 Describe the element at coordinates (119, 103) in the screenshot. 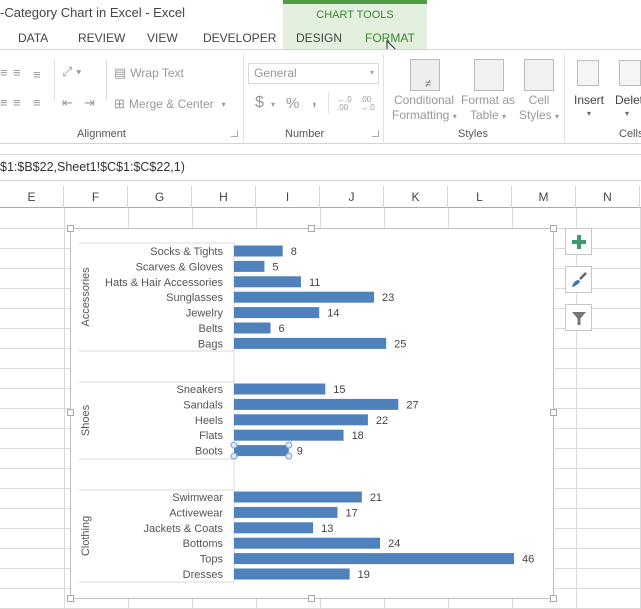

I see `merge-center-icon: ⊞` at that location.